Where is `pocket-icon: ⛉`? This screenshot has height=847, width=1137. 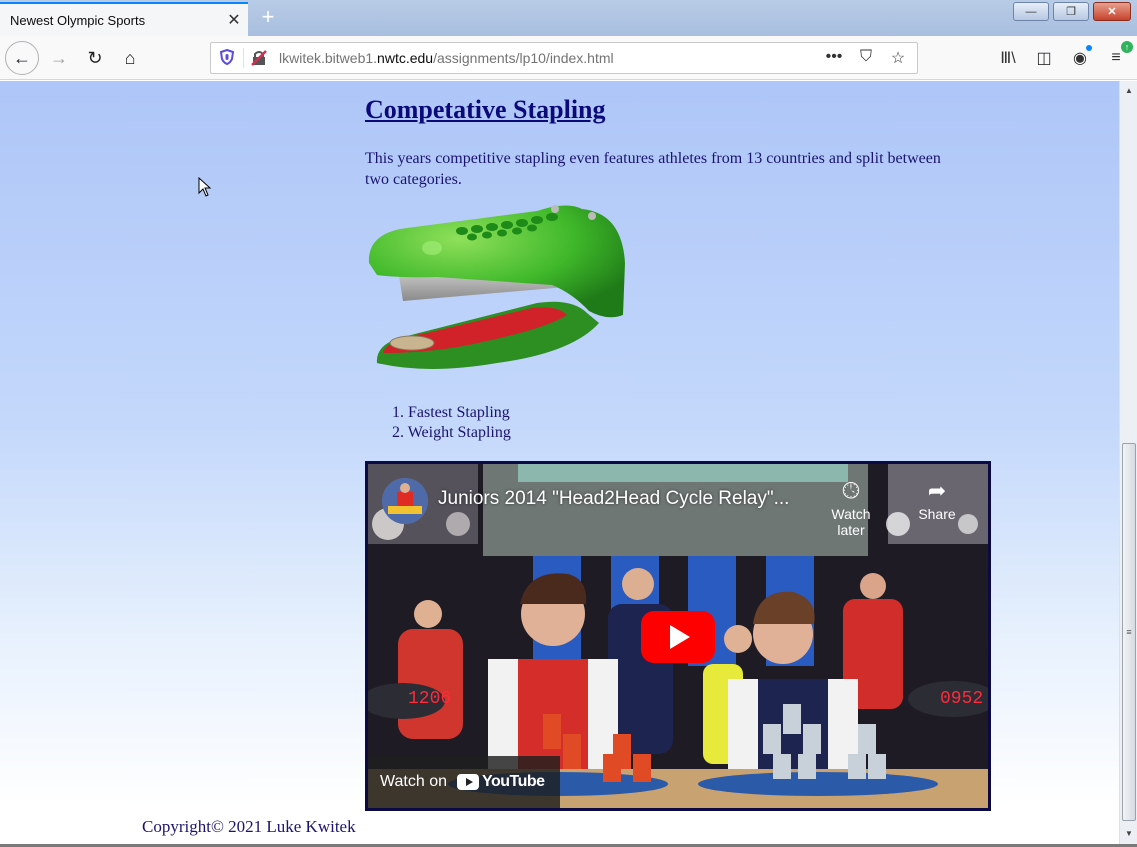
pocket-icon: ⛉ is located at coordinates (866, 58).